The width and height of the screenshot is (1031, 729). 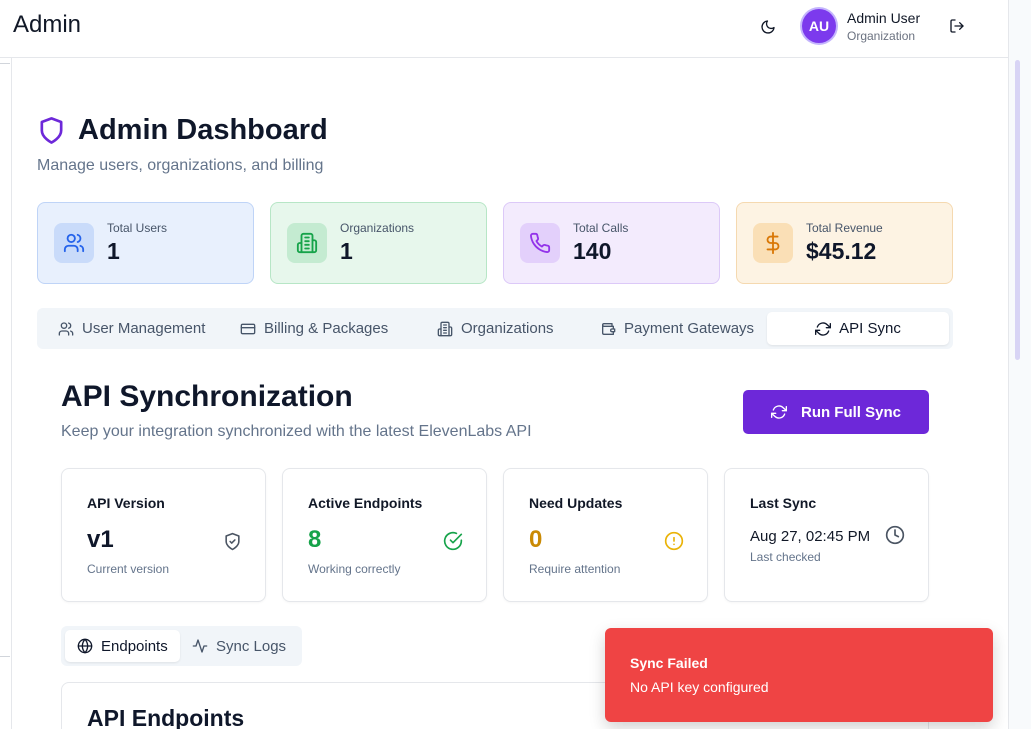 What do you see at coordinates (326, 328) in the screenshot?
I see `tab-label: Billing & Packages` at bounding box center [326, 328].